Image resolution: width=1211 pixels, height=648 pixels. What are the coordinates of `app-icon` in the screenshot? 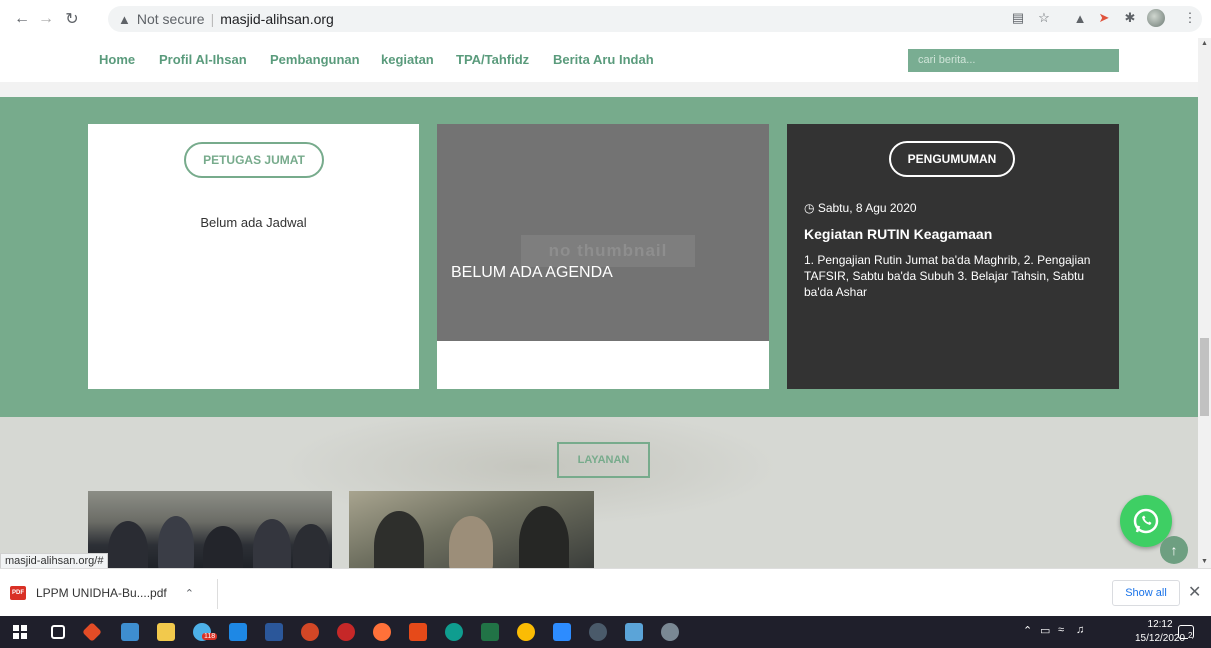 It's located at (598, 632).